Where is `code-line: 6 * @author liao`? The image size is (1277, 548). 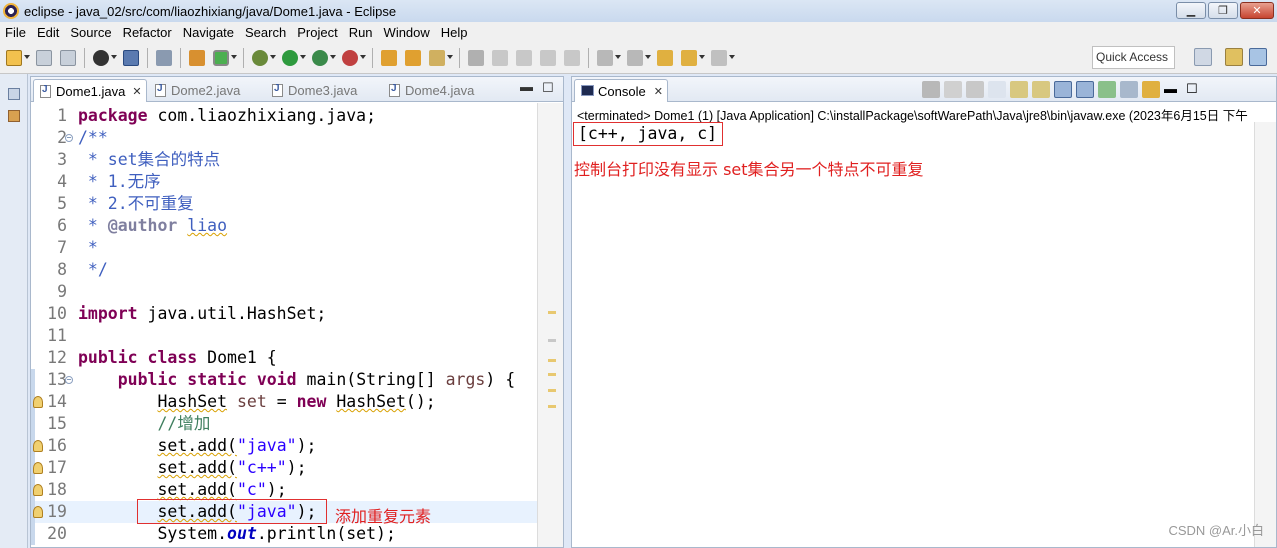
code-line: 6 * @author liao is located at coordinates (284, 226).